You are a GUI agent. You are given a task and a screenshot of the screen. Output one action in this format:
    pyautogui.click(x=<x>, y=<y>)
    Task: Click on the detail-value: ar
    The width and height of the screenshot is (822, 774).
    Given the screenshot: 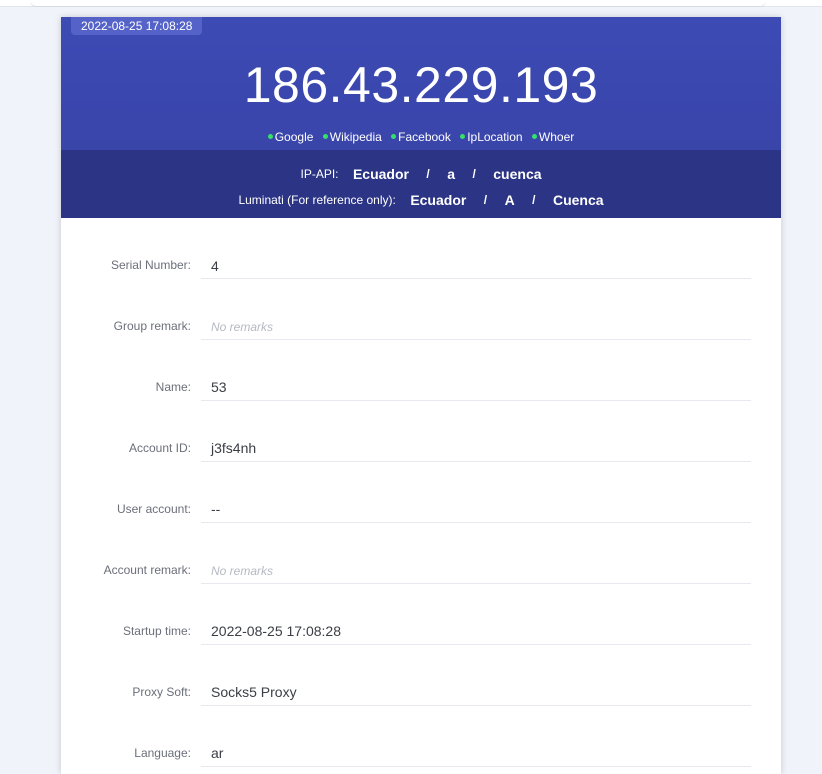 What is the action you would take?
    pyautogui.click(x=217, y=753)
    